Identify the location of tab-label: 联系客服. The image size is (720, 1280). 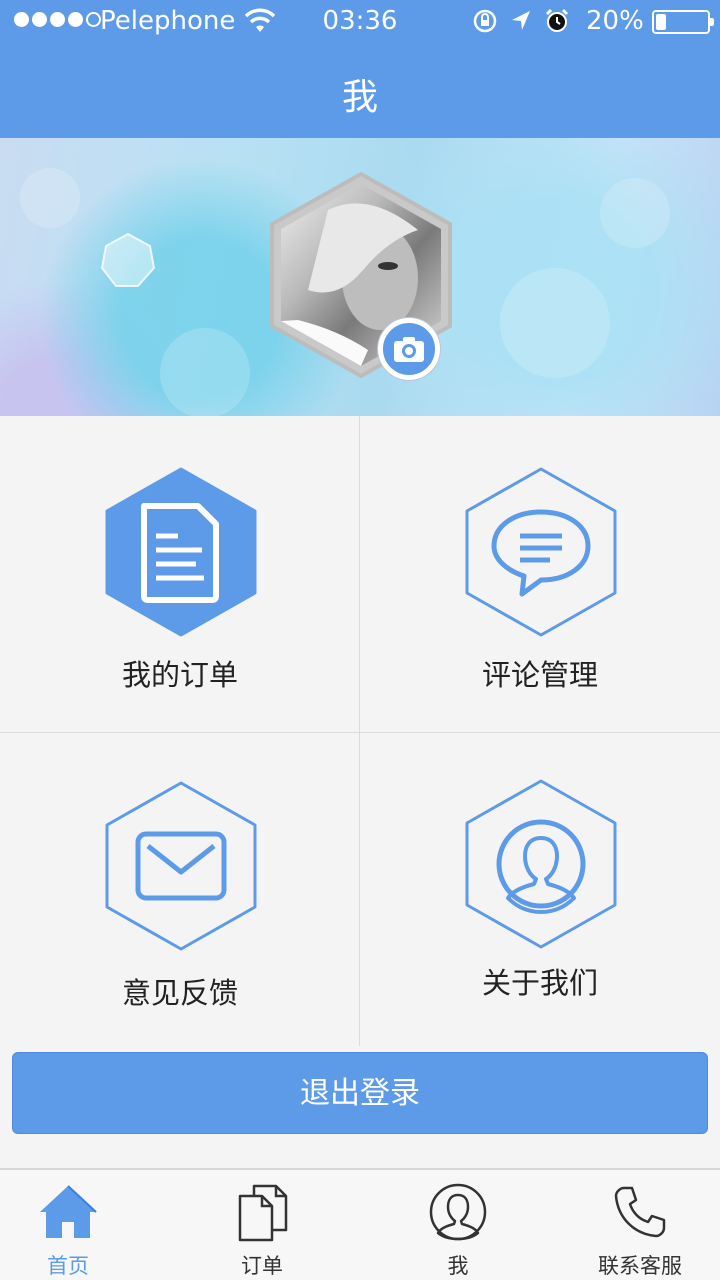
(640, 1266).